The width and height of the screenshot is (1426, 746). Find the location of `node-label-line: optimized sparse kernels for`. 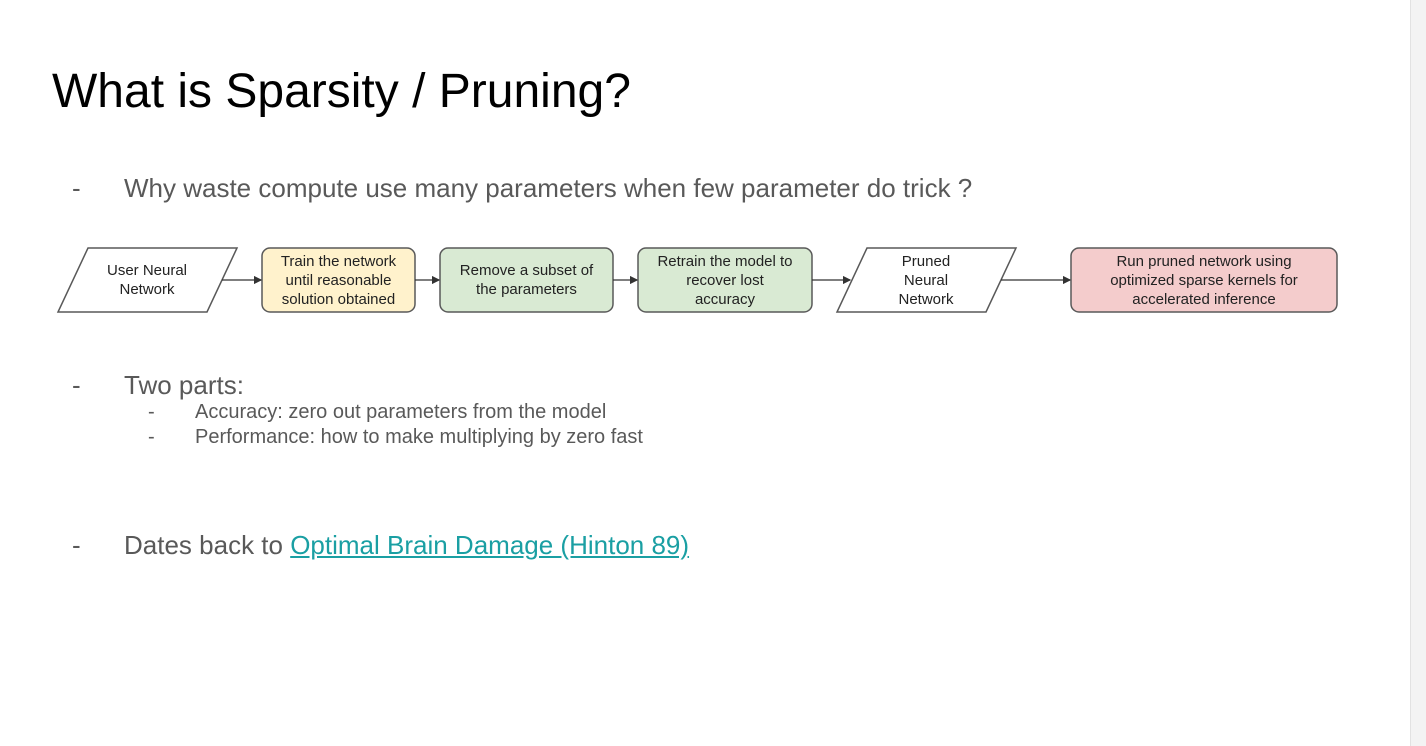

node-label-line: optimized sparse kernels for is located at coordinates (1204, 280).